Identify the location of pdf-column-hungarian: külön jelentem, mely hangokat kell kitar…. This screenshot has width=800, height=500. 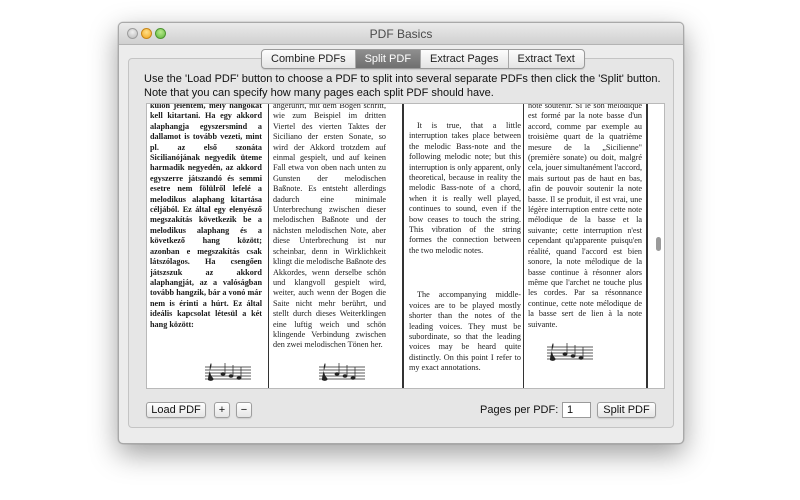
(206, 245).